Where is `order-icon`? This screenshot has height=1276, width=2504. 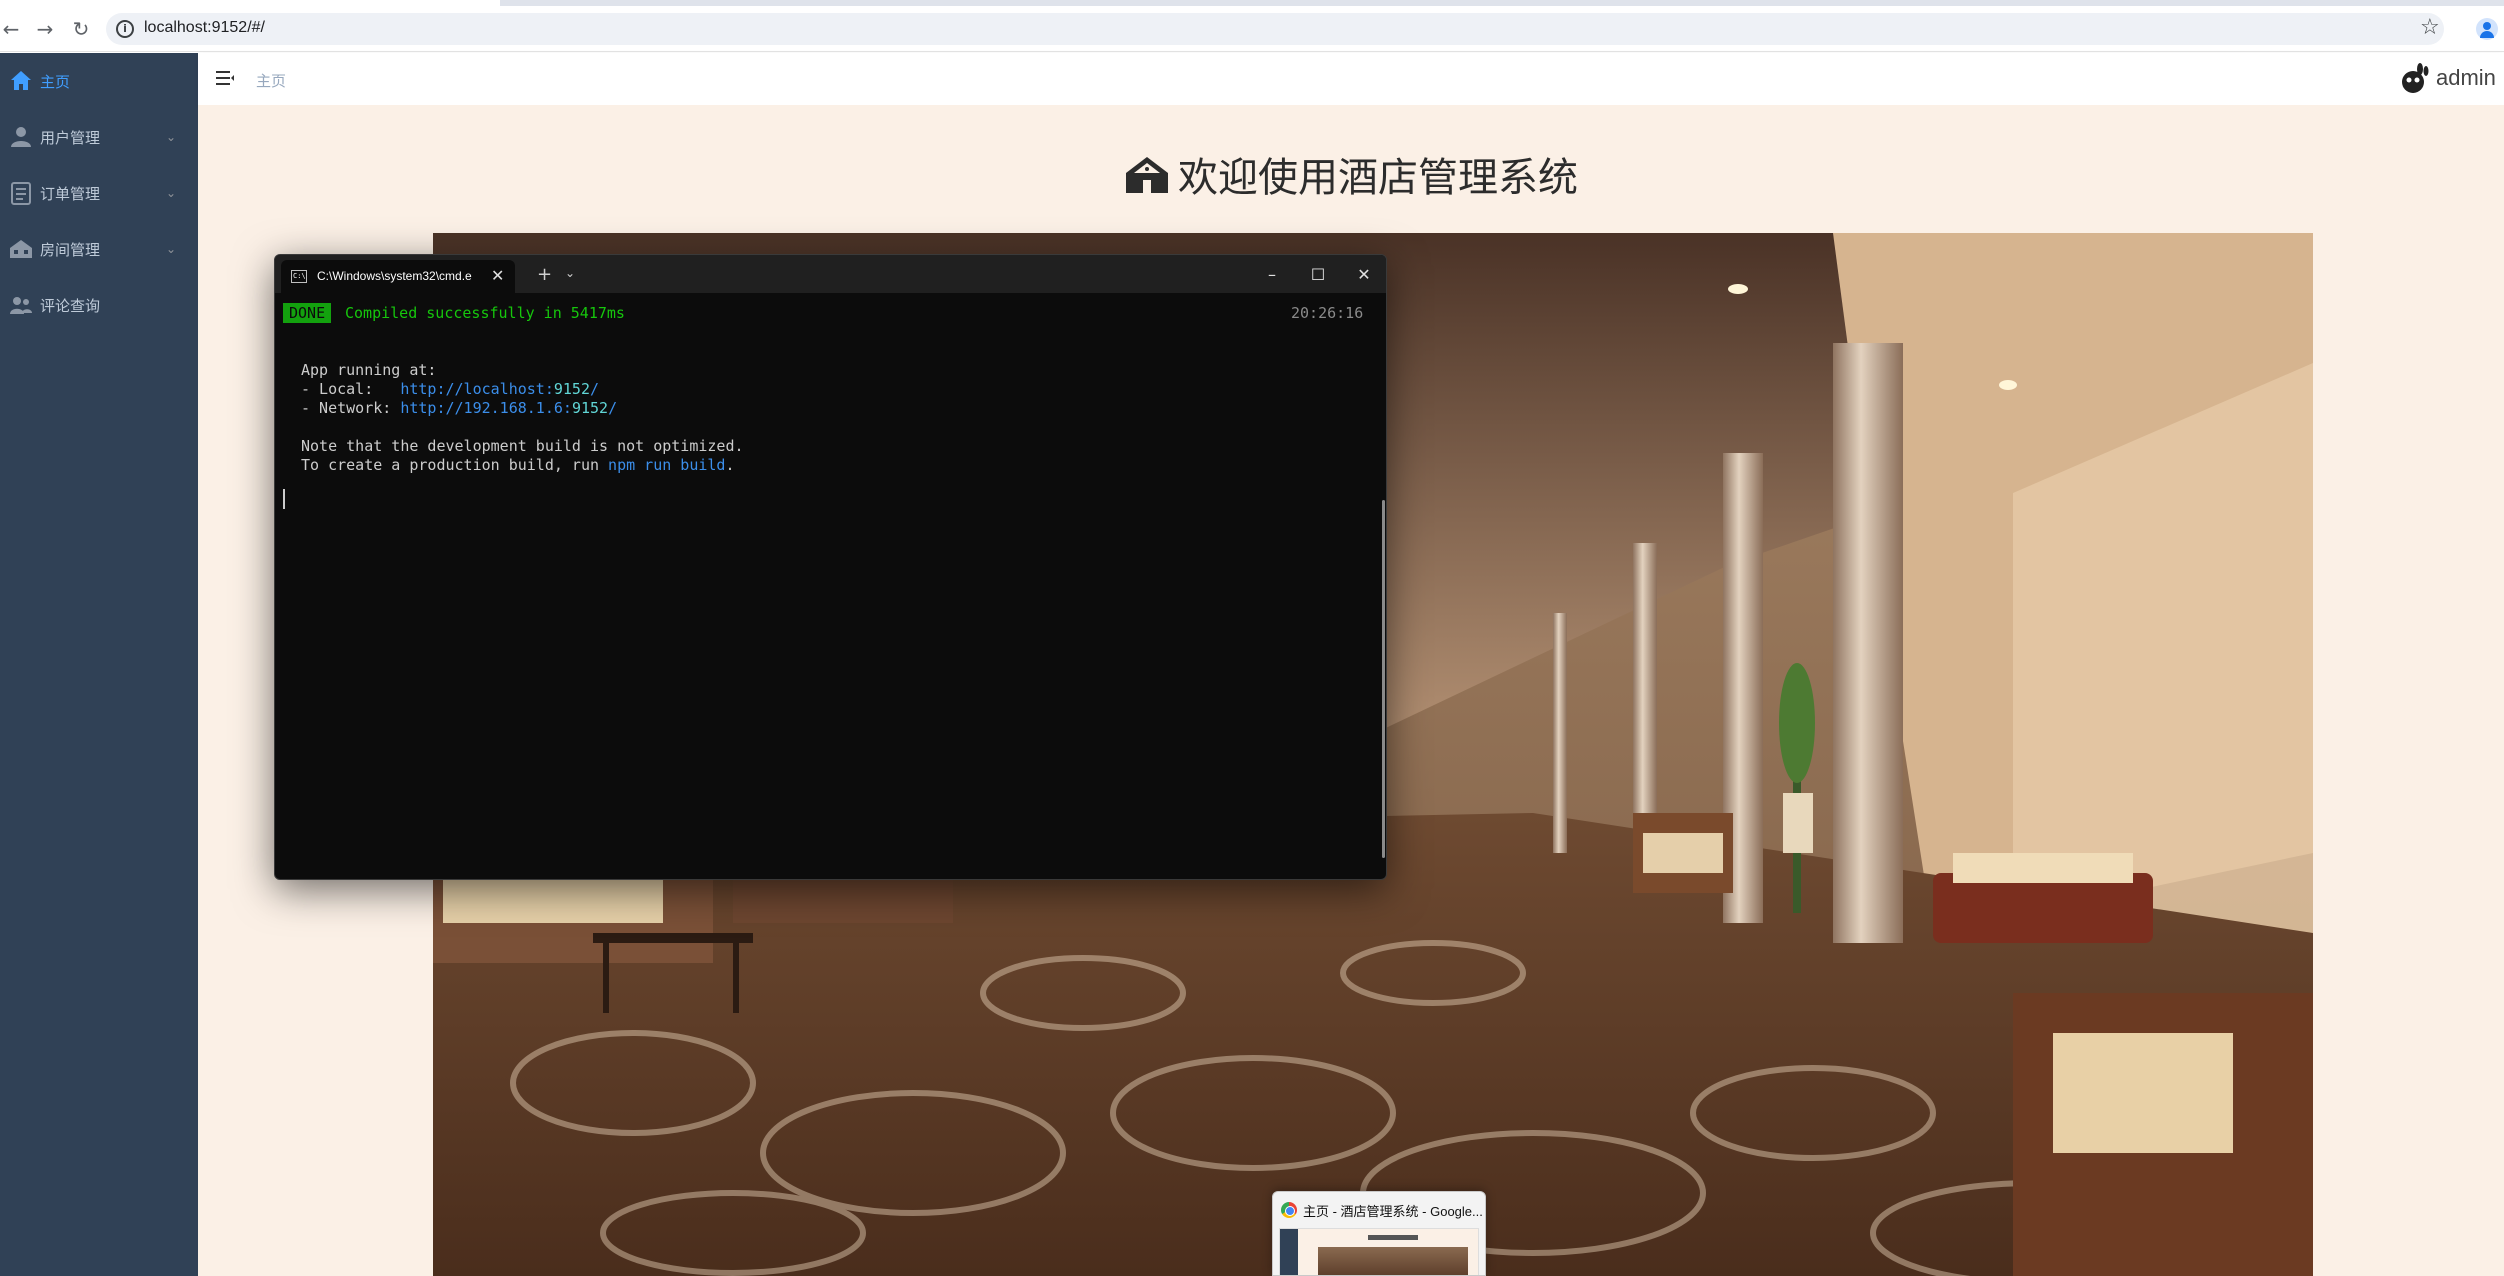
order-icon is located at coordinates (21, 193).